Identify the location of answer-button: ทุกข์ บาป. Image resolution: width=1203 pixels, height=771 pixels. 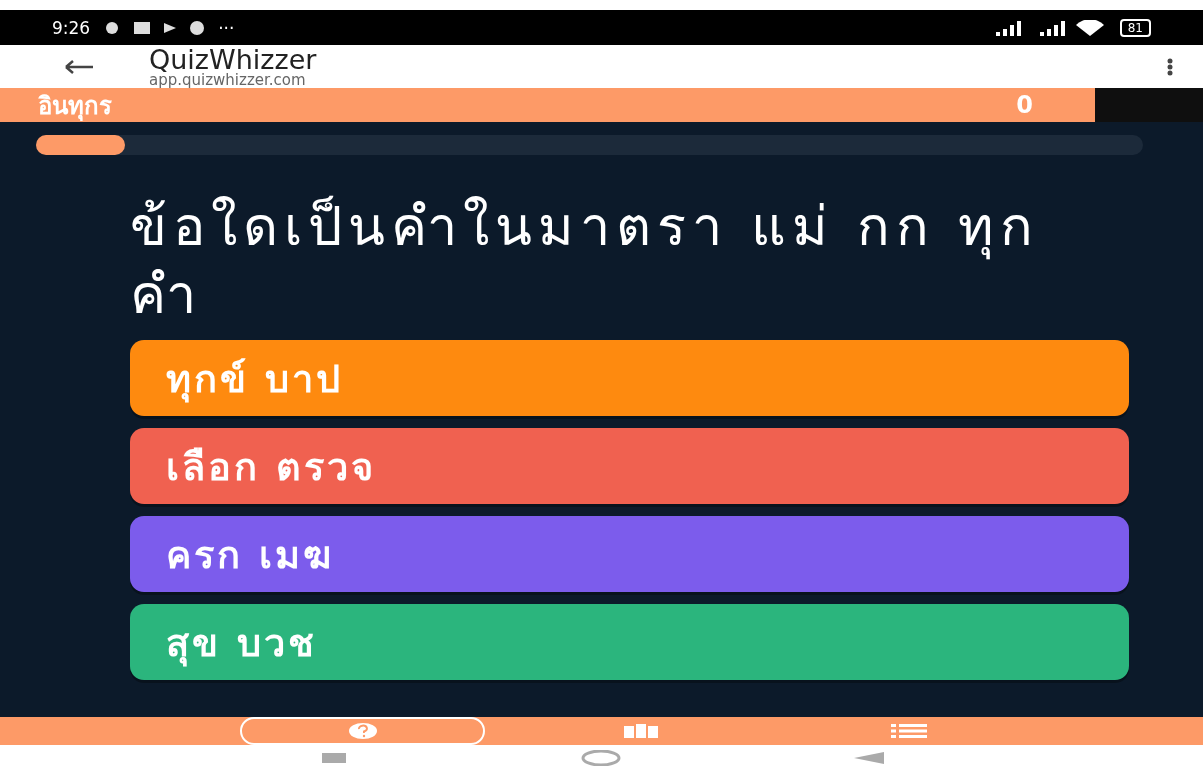
(629, 378).